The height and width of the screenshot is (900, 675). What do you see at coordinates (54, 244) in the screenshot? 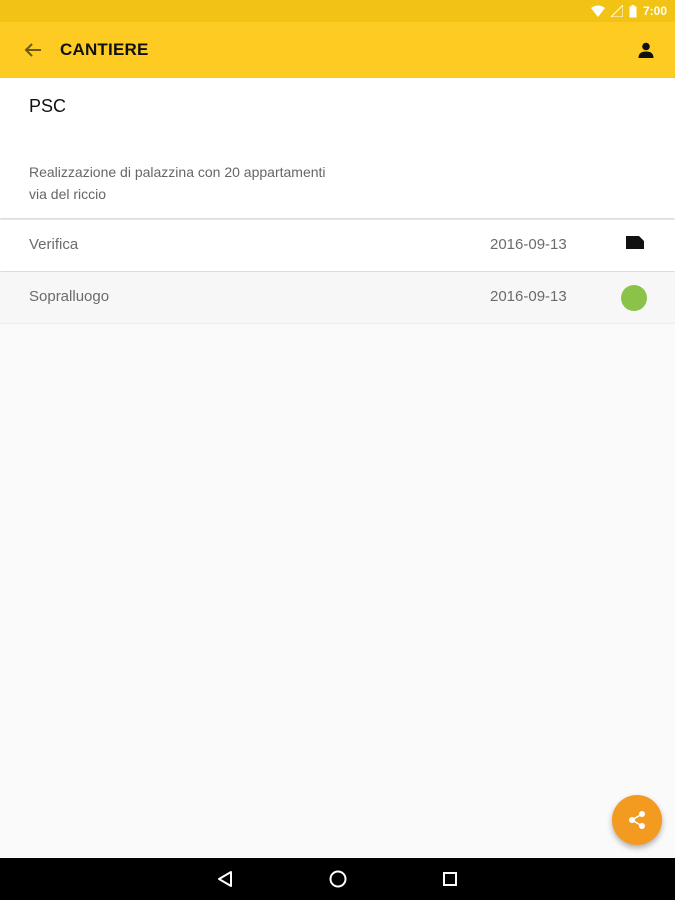
I see `list-item-label: Verifica` at bounding box center [54, 244].